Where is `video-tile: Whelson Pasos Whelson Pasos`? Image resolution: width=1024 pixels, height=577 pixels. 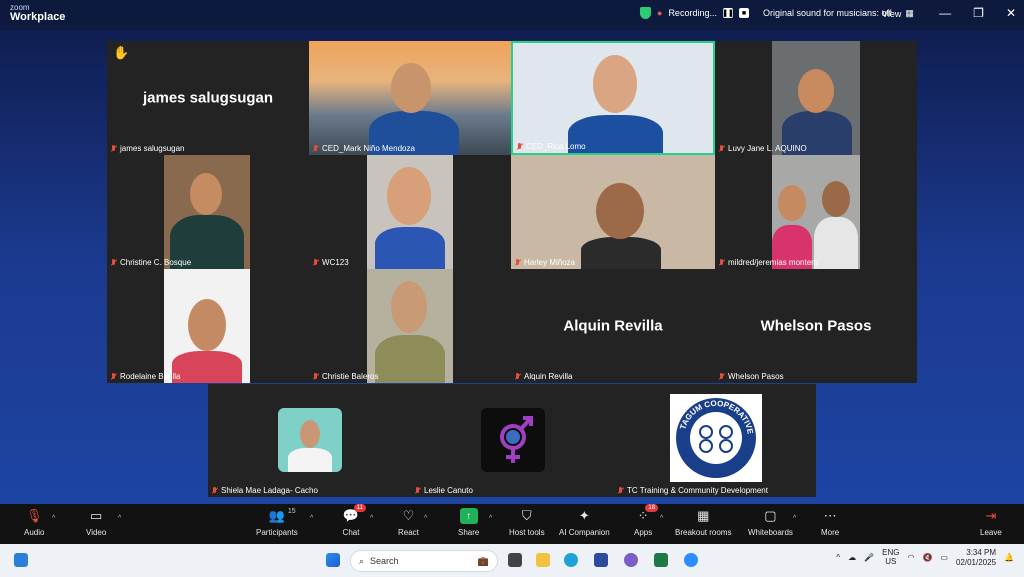 video-tile: Whelson Pasos Whelson Pasos is located at coordinates (816, 326).